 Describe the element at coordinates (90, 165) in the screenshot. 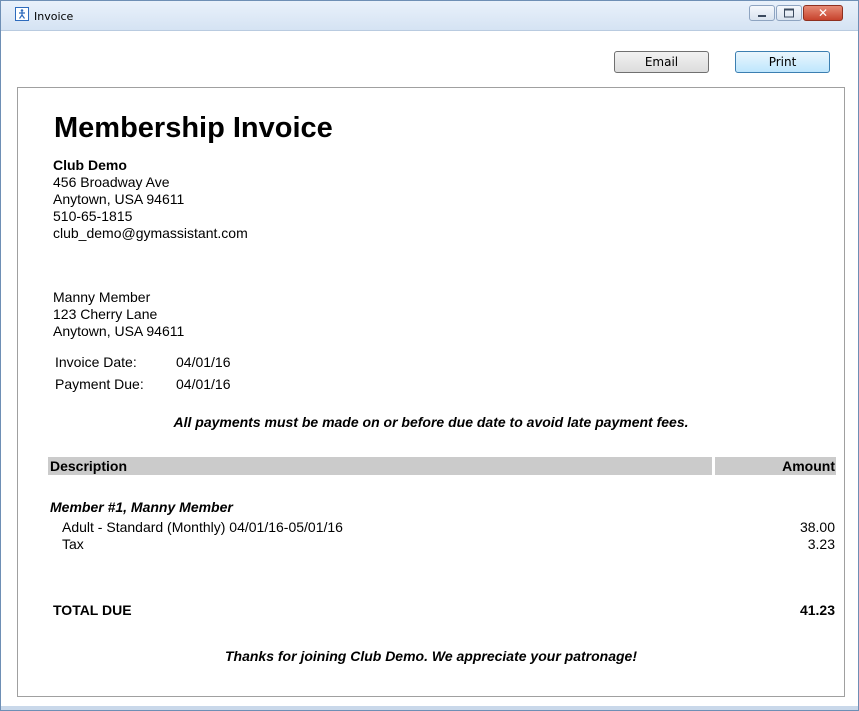

I see `club-name: Club Demo` at that location.